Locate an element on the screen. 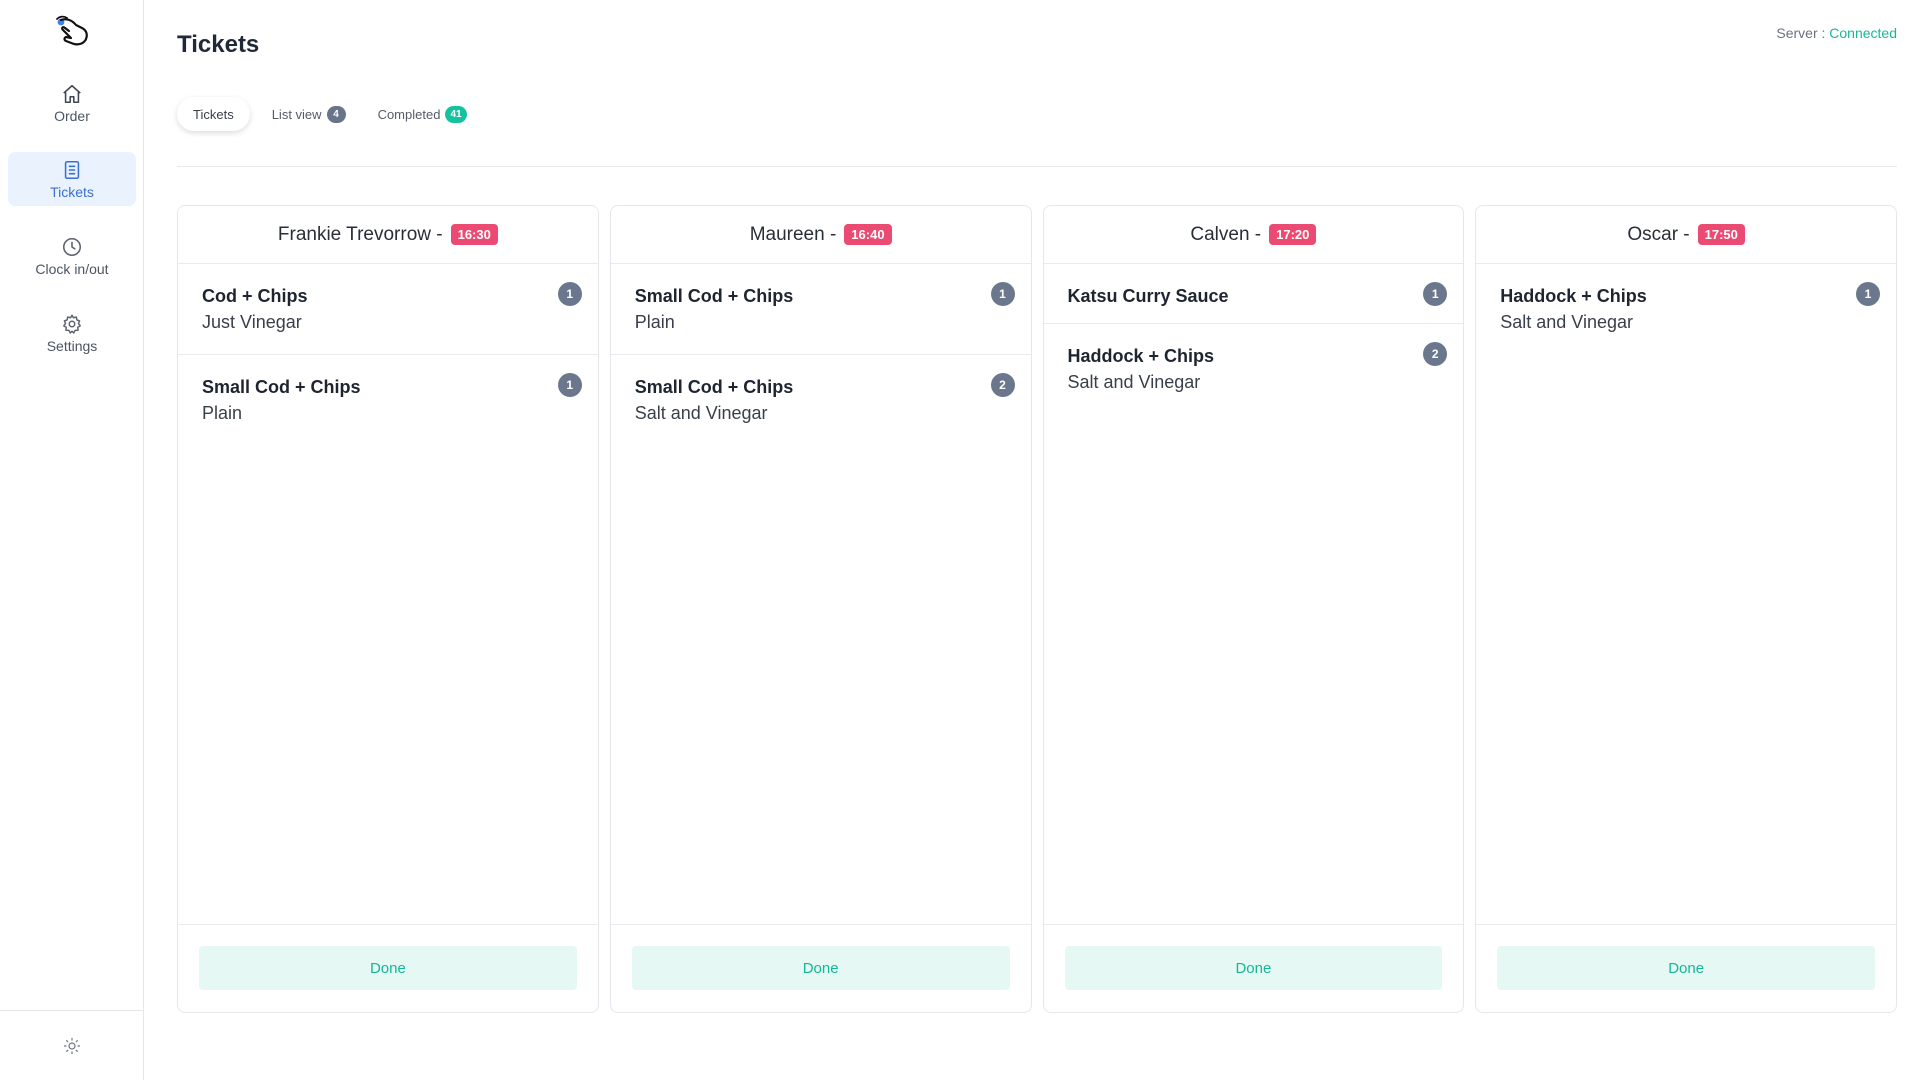 The image size is (1920, 1080). divider is located at coordinates (1037, 166).